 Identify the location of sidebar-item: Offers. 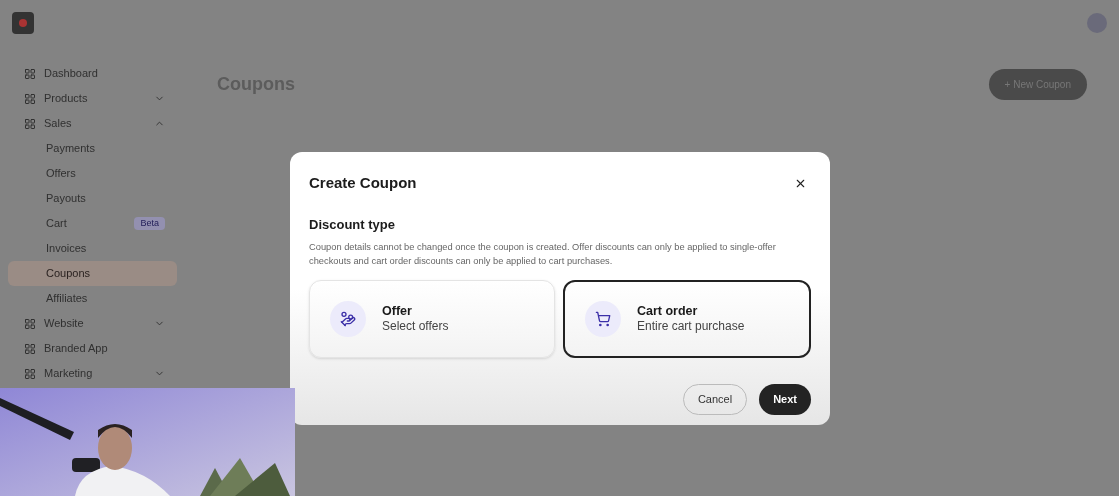
(92, 173).